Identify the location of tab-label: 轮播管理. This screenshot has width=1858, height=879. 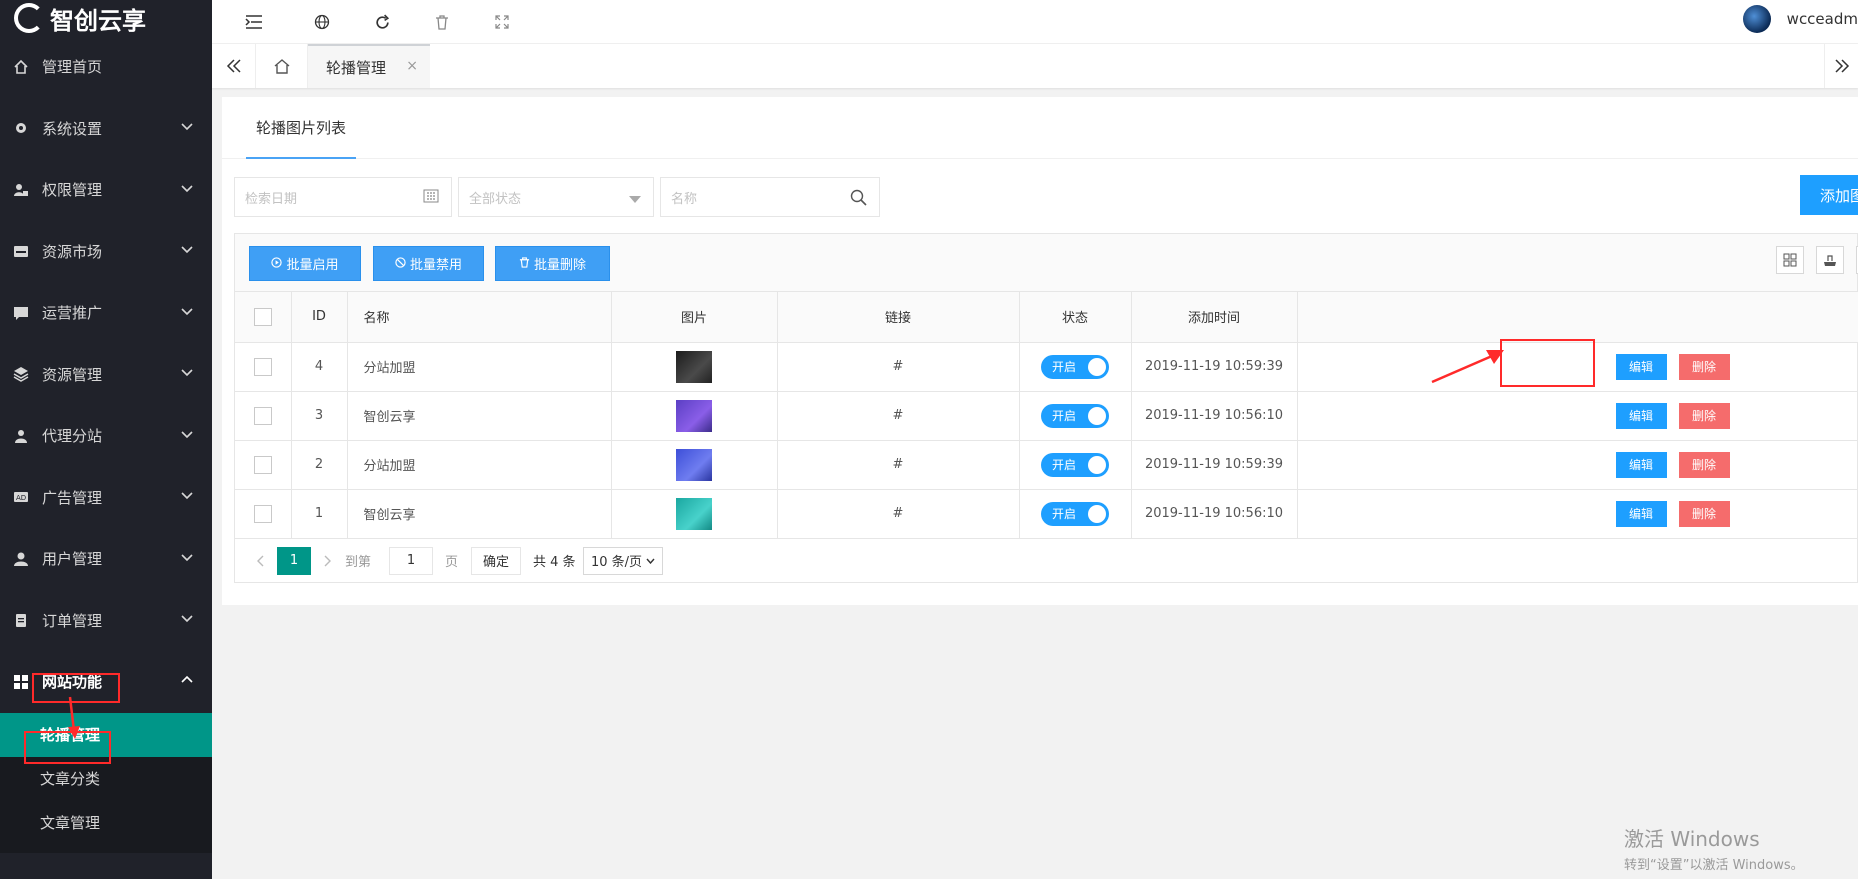
(356, 67).